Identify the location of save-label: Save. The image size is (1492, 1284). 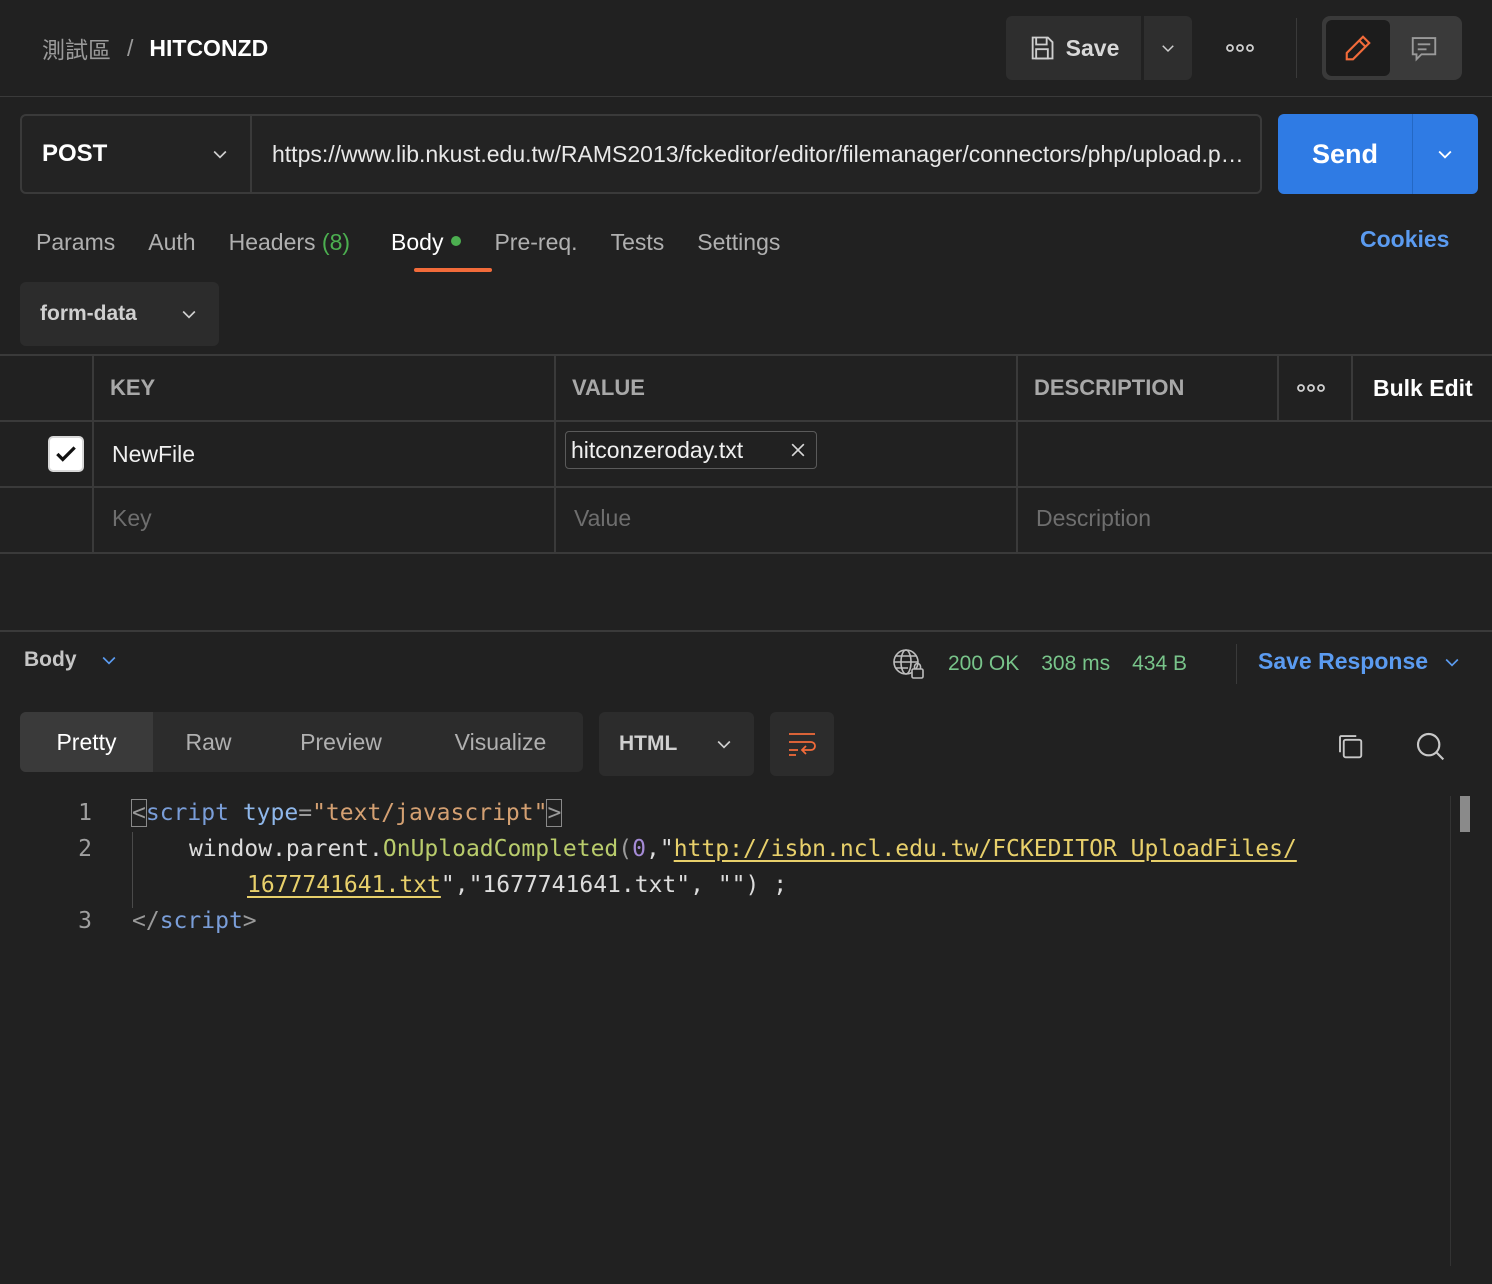
(1092, 47).